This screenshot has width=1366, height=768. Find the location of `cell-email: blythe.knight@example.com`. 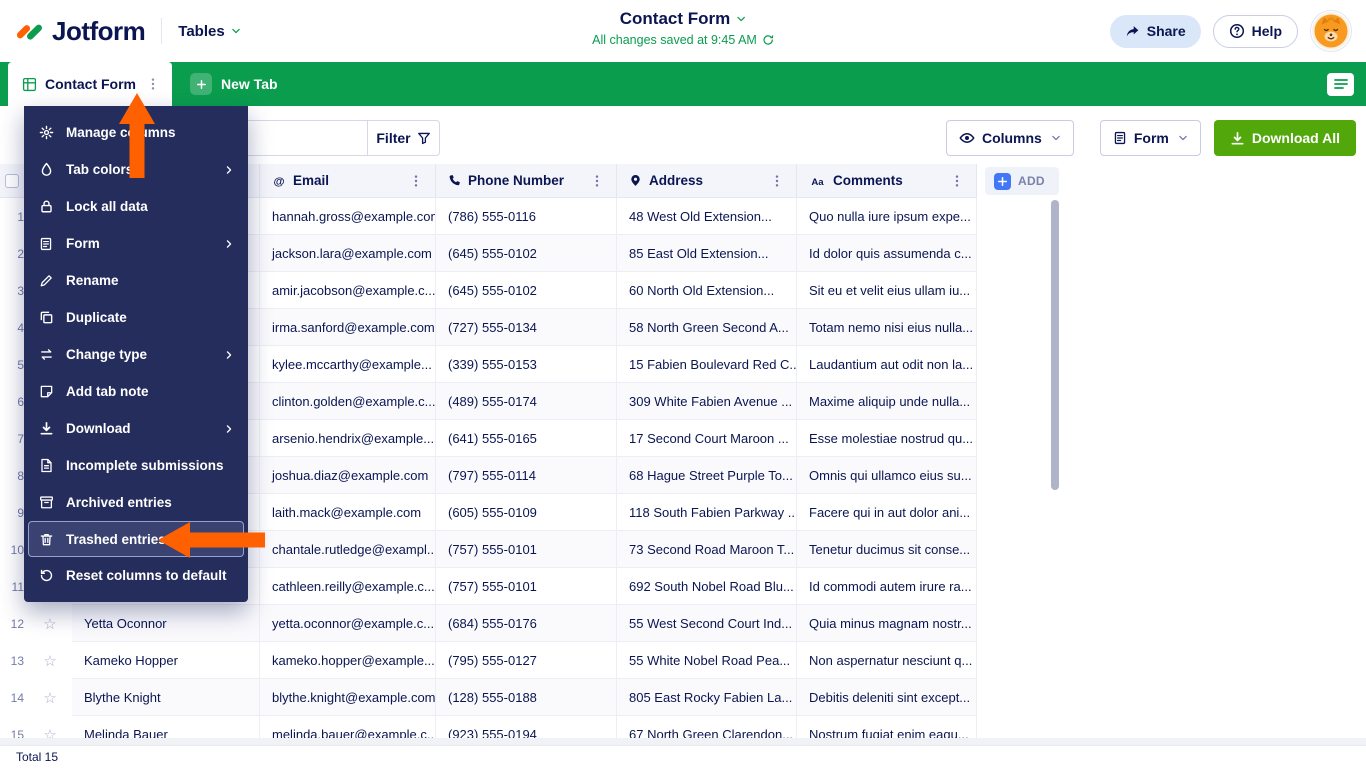

cell-email: blythe.knight@example.com is located at coordinates (348, 697).